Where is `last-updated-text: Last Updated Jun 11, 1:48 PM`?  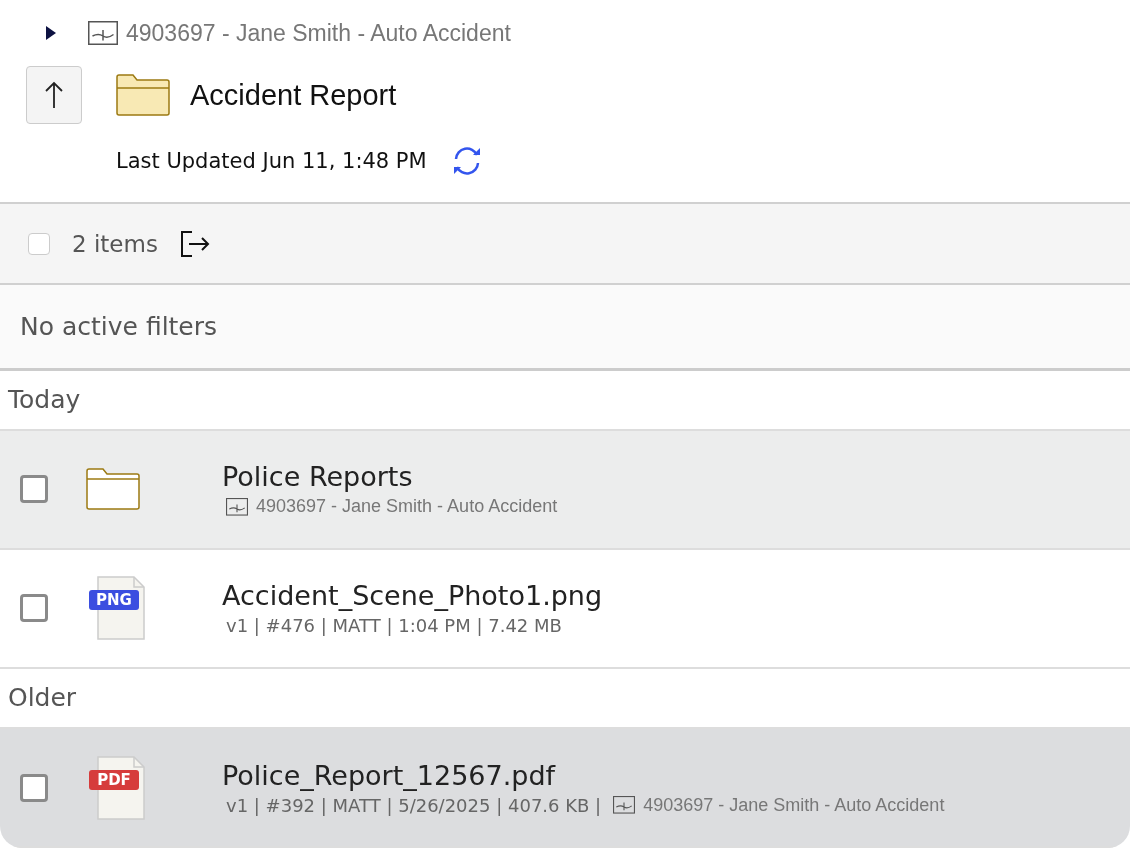
last-updated-text: Last Updated Jun 11, 1:48 PM is located at coordinates (271, 161).